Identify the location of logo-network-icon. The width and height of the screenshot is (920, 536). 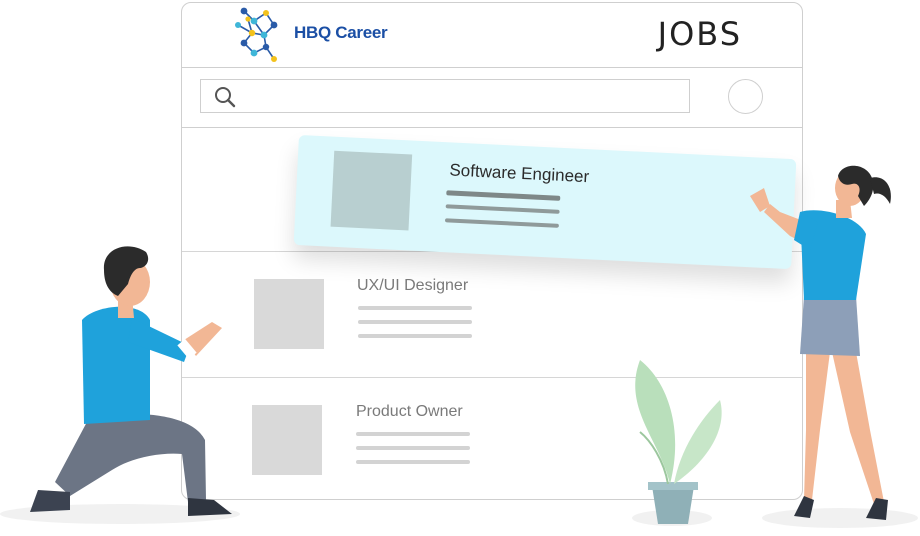
(256, 34).